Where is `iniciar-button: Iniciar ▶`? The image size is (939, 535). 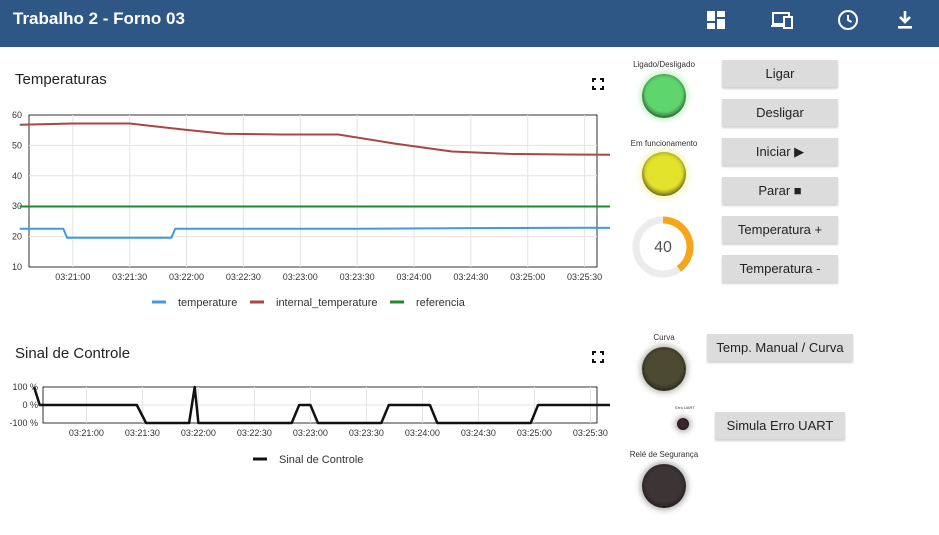
iniciar-button: Iniciar ▶ is located at coordinates (780, 151).